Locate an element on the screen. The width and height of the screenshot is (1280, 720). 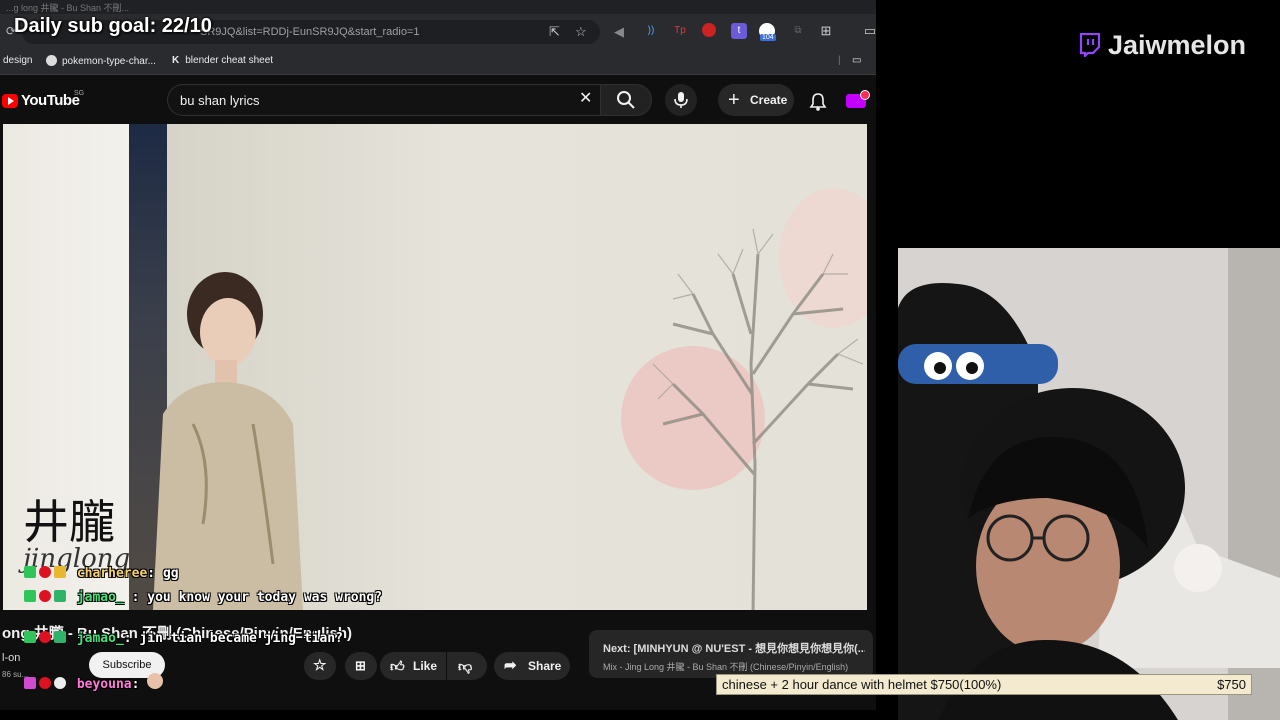
chat-message: beyouna: is located at coordinates (95, 682).